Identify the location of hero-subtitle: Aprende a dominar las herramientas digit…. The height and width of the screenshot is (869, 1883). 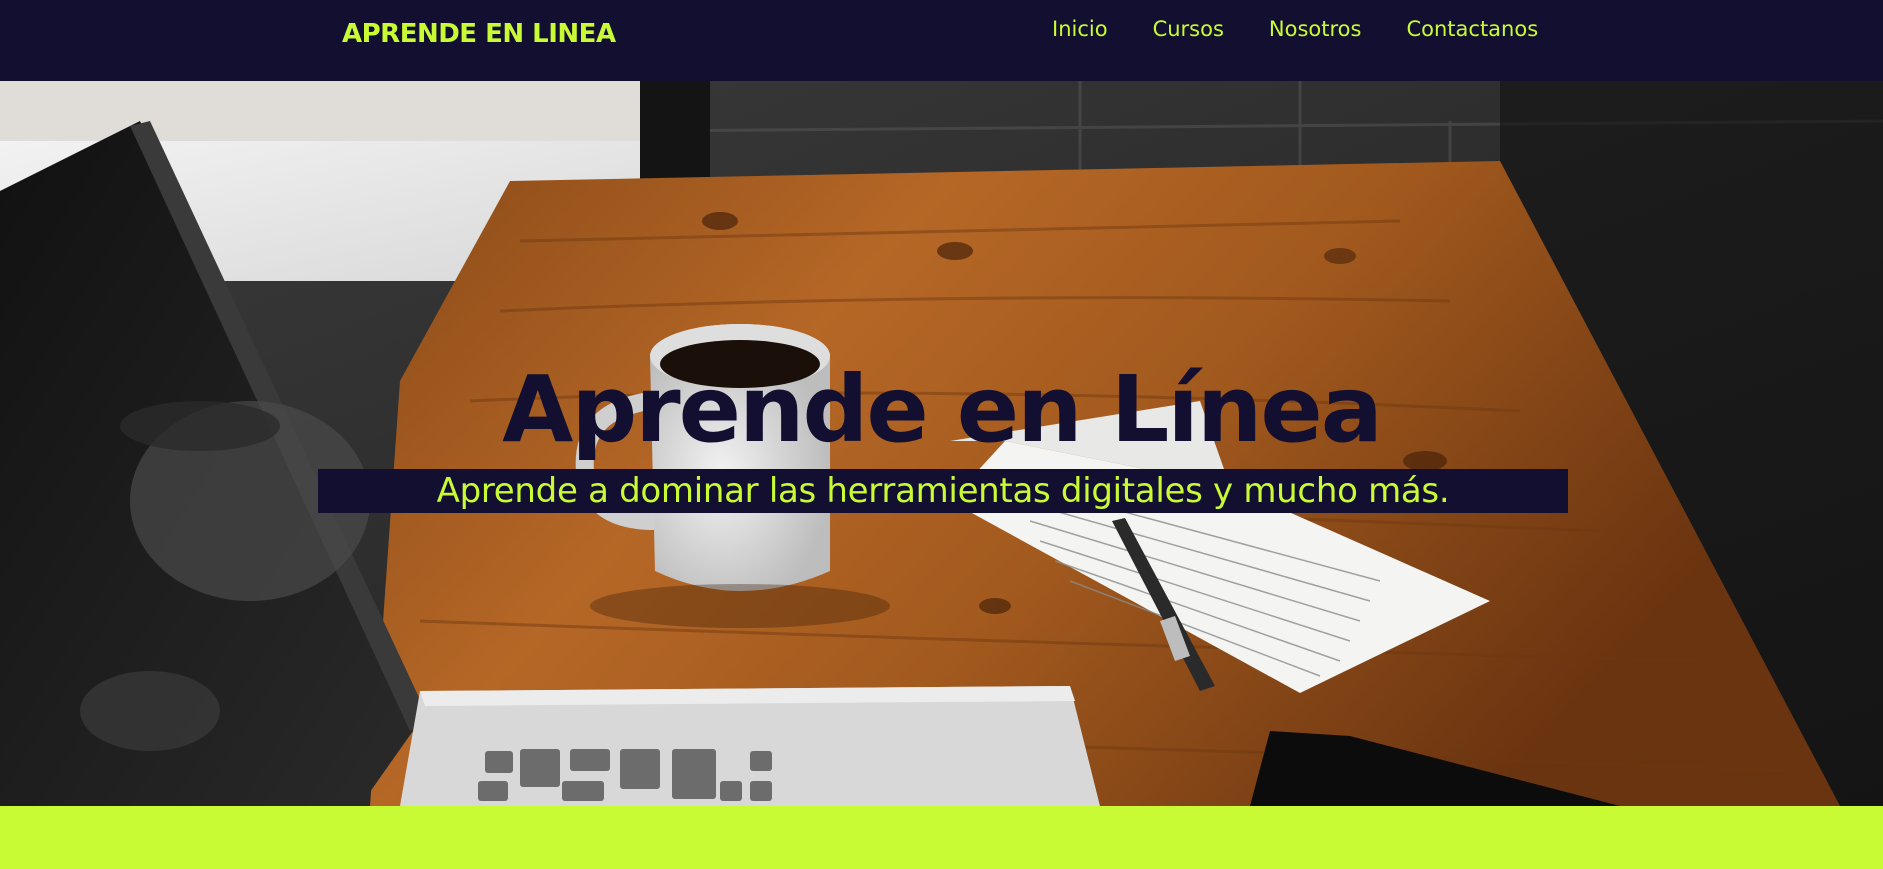
(943, 491).